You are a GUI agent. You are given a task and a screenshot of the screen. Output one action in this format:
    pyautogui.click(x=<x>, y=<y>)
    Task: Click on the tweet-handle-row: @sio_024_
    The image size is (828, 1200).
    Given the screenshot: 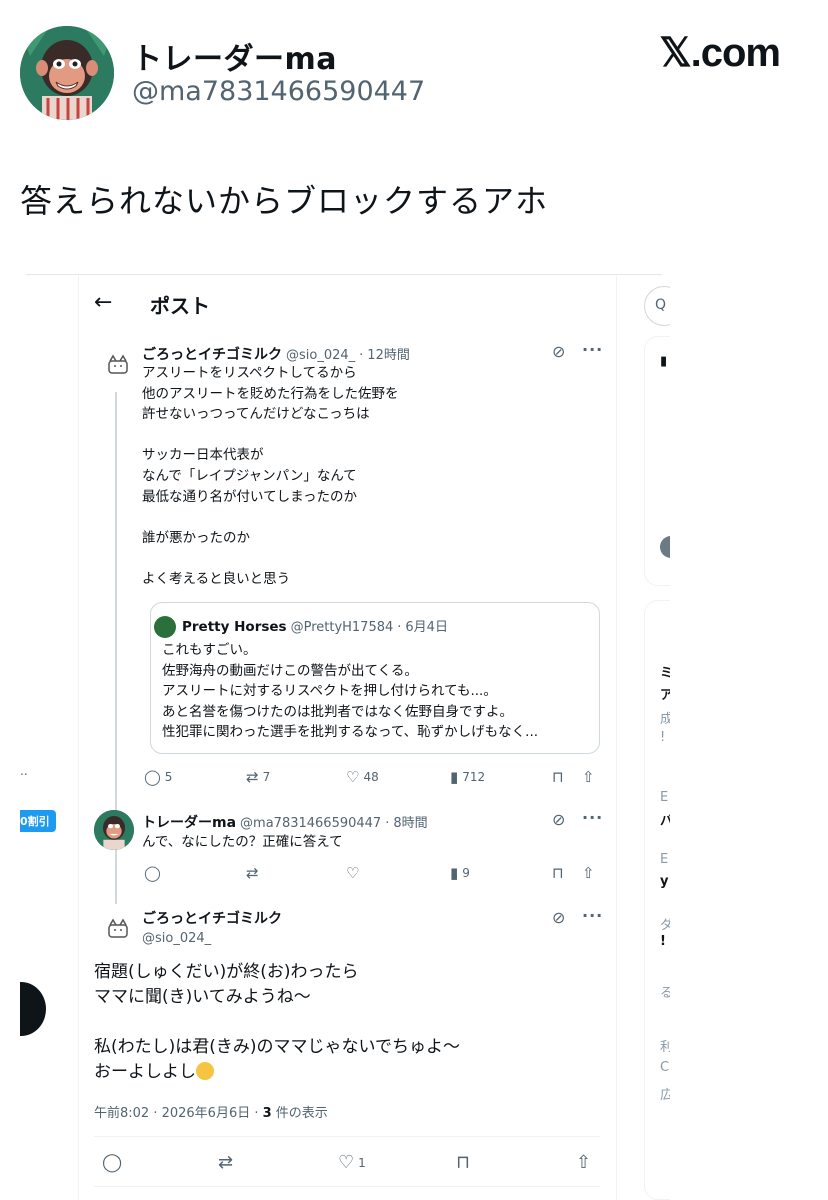 What is the action you would take?
    pyautogui.click(x=176, y=938)
    